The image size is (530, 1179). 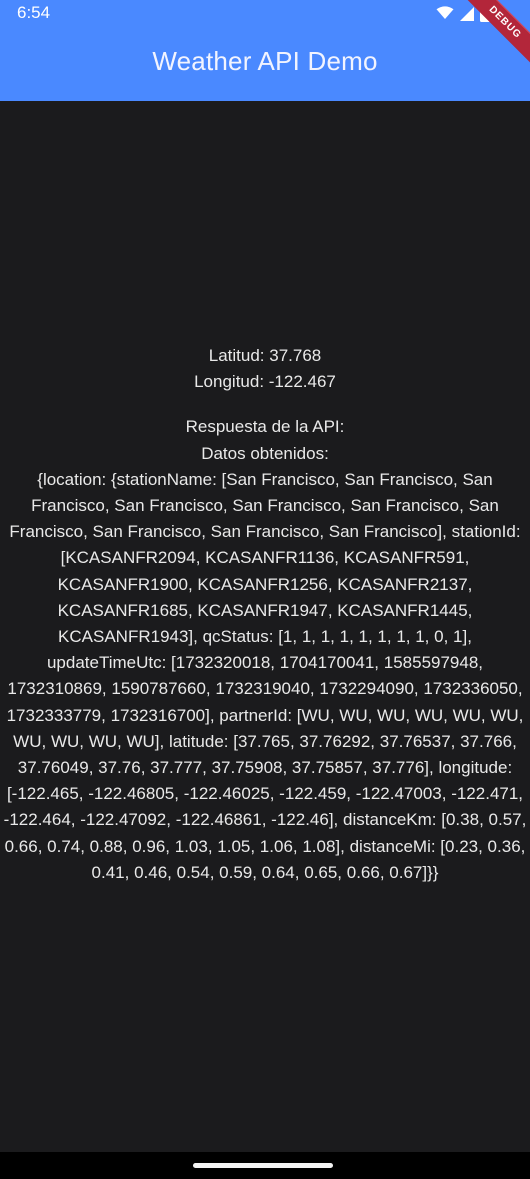 What do you see at coordinates (265, 61) in the screenshot?
I see `app-title: Weather API Demo` at bounding box center [265, 61].